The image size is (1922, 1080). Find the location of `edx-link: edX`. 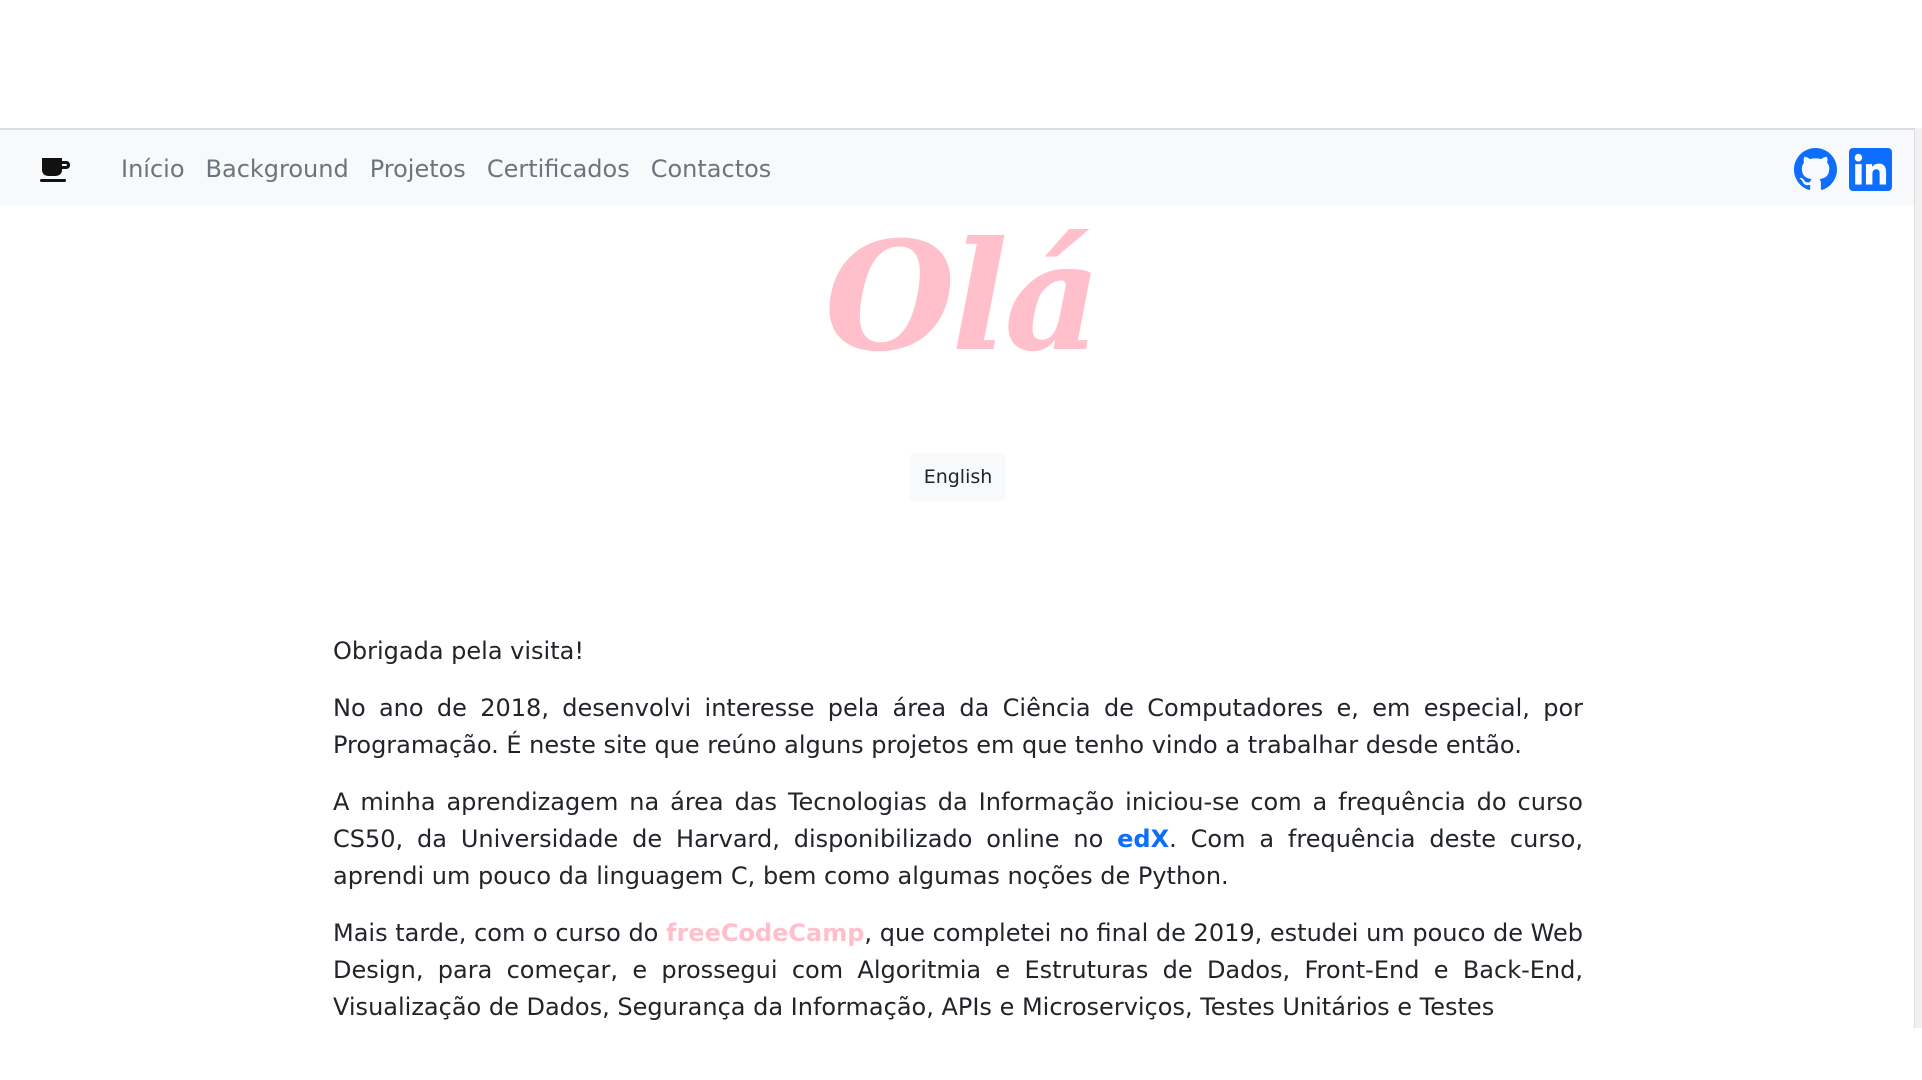

edx-link: edX is located at coordinates (1143, 839).